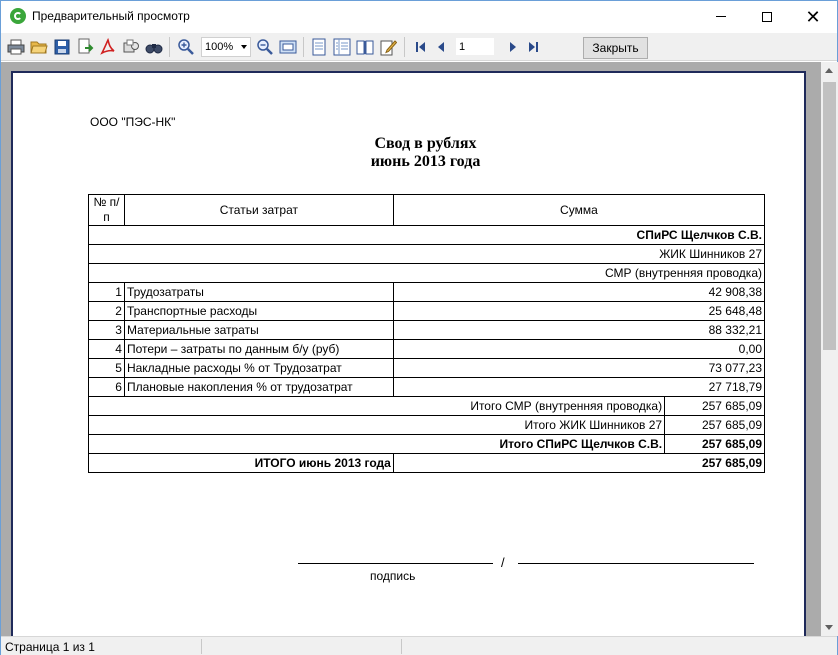  I want to click on subtotal-row: Итого ЖИК Шинников 27 257 685,09, so click(426, 425).